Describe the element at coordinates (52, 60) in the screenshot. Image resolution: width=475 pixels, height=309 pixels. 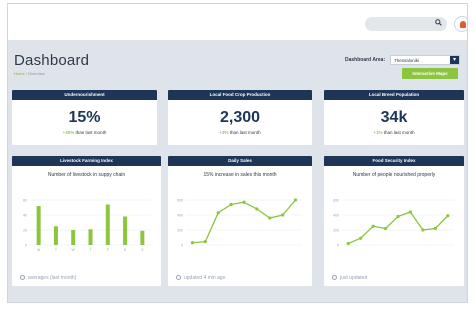
I see `page-title: Dashboard` at that location.